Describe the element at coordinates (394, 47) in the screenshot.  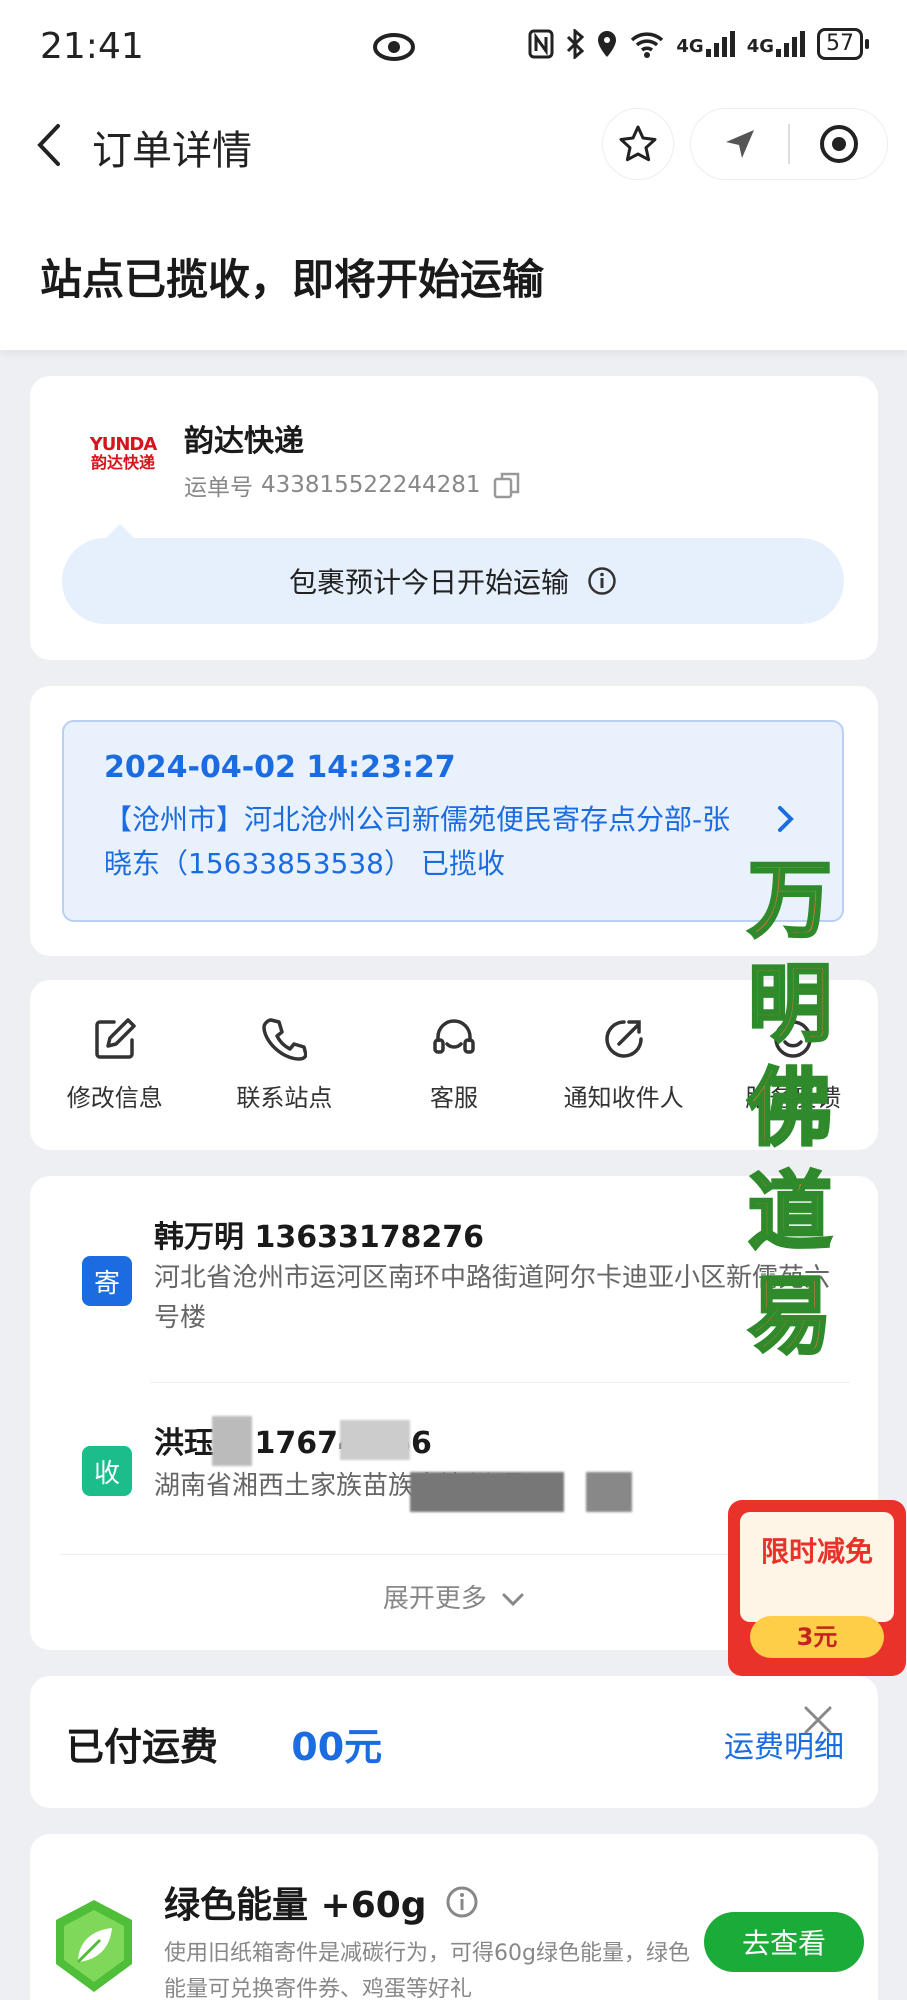
I see `eye-icon` at that location.